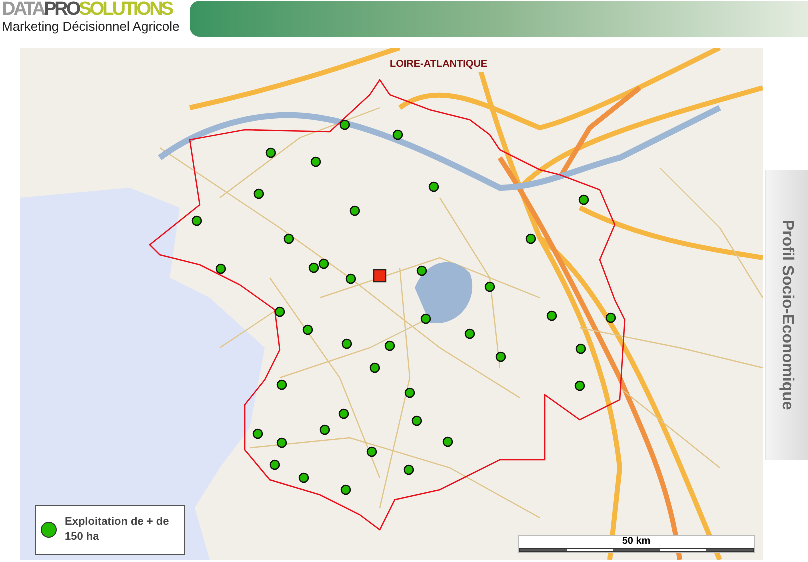 The height and width of the screenshot is (562, 808). Describe the element at coordinates (117, 530) in the screenshot. I see `legend-label: Exploitation de + de 150 ha` at that location.